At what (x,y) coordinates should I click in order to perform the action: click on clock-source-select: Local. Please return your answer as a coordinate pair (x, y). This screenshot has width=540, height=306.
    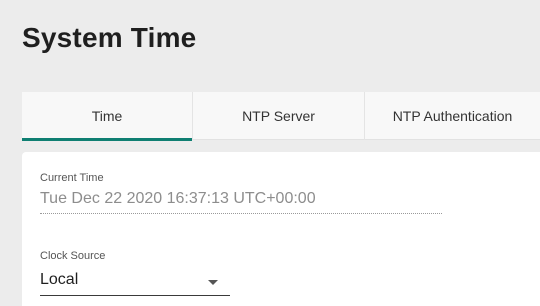
    Looking at the image, I should click on (135, 282).